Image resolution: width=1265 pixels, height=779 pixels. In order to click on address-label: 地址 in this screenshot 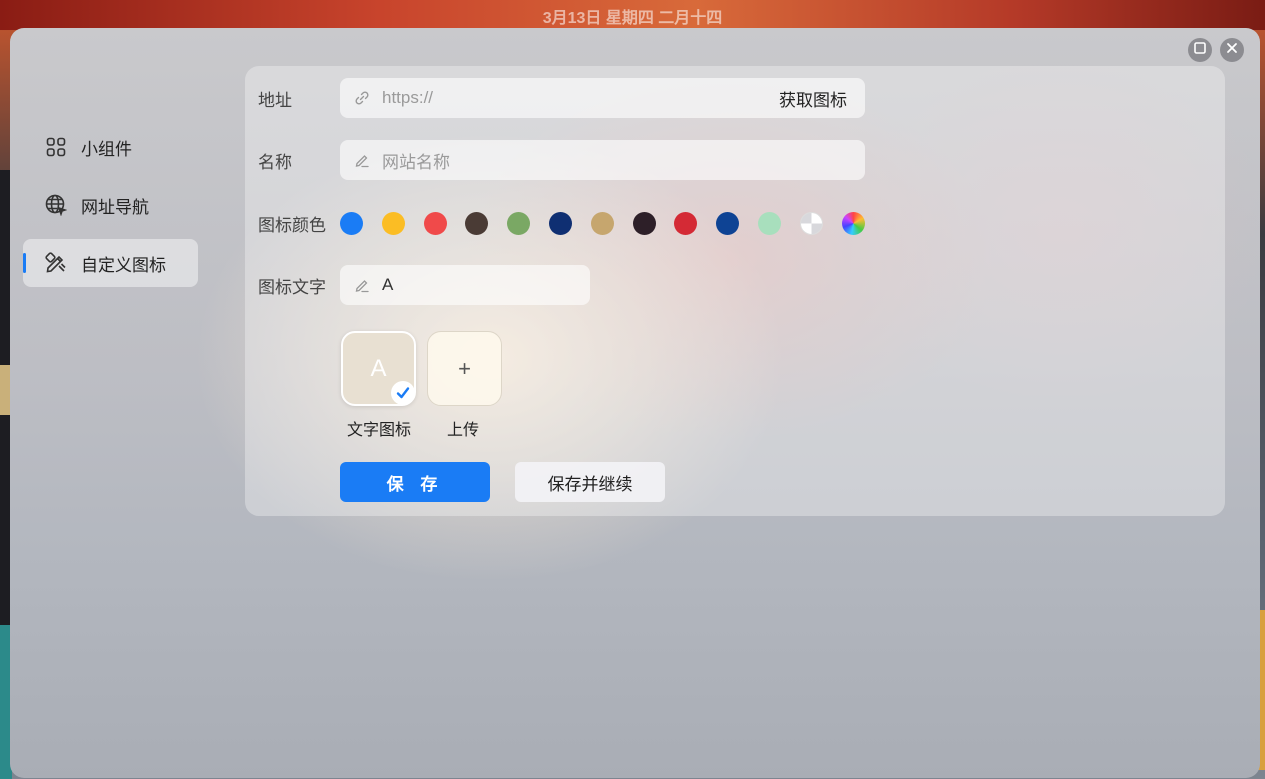, I will do `click(275, 100)`.